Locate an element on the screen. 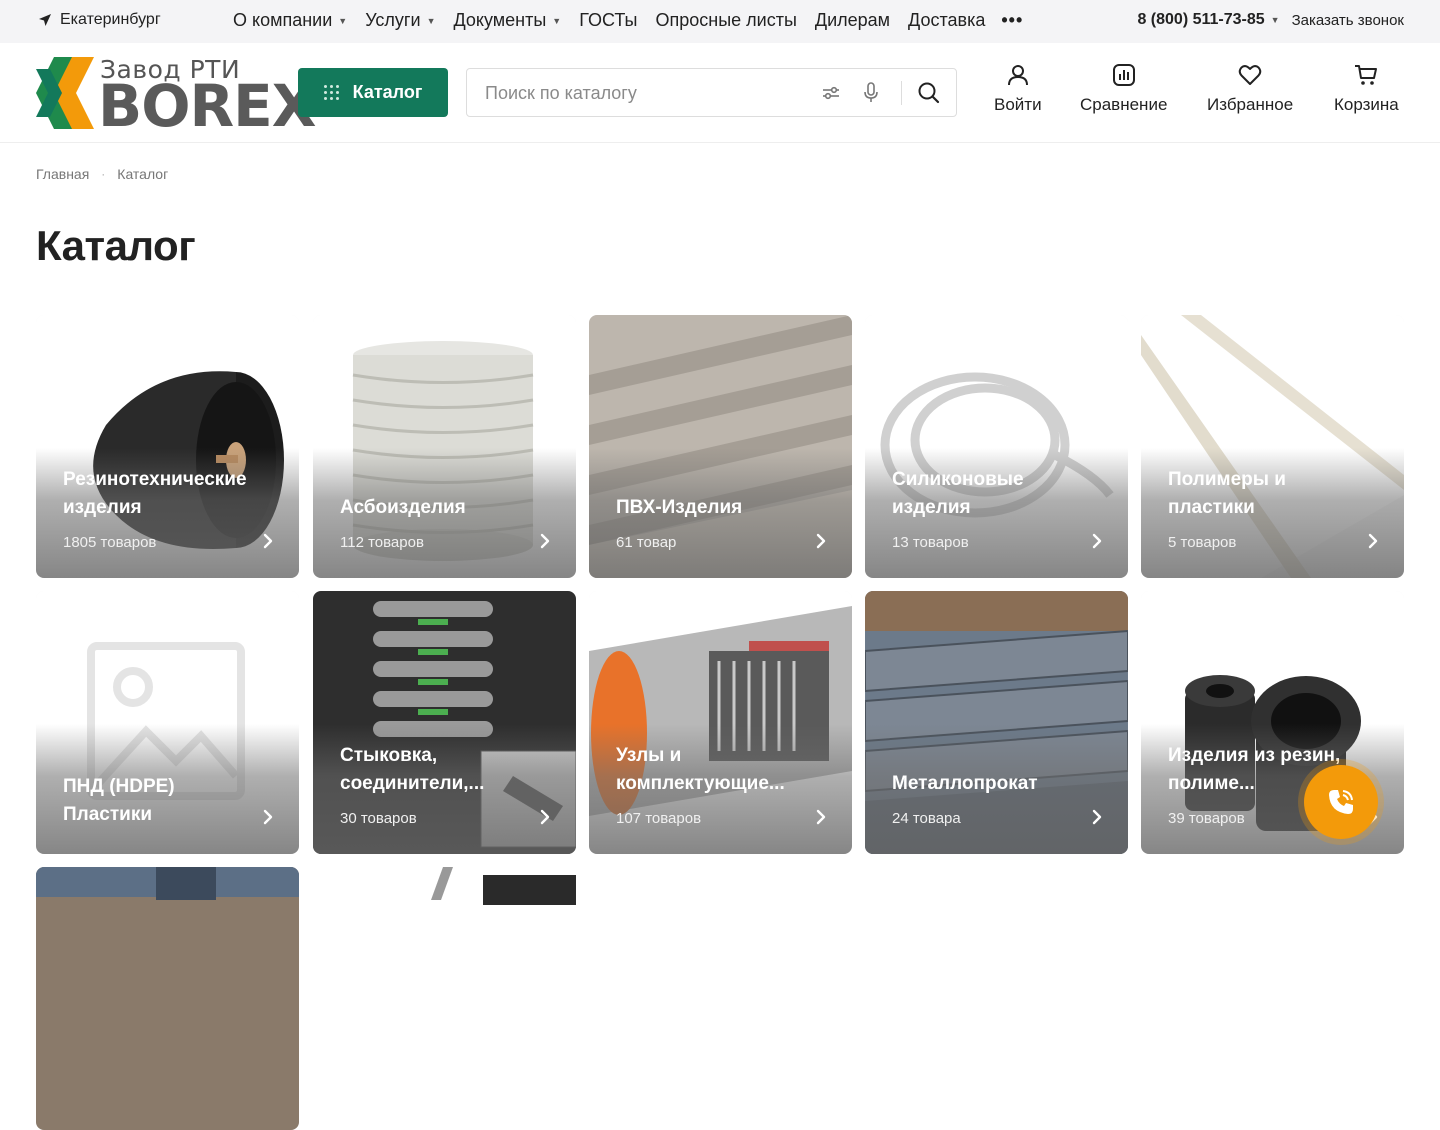 The height and width of the screenshot is (1130, 1440). nav-gosts-label: ГОСТы is located at coordinates (608, 20).